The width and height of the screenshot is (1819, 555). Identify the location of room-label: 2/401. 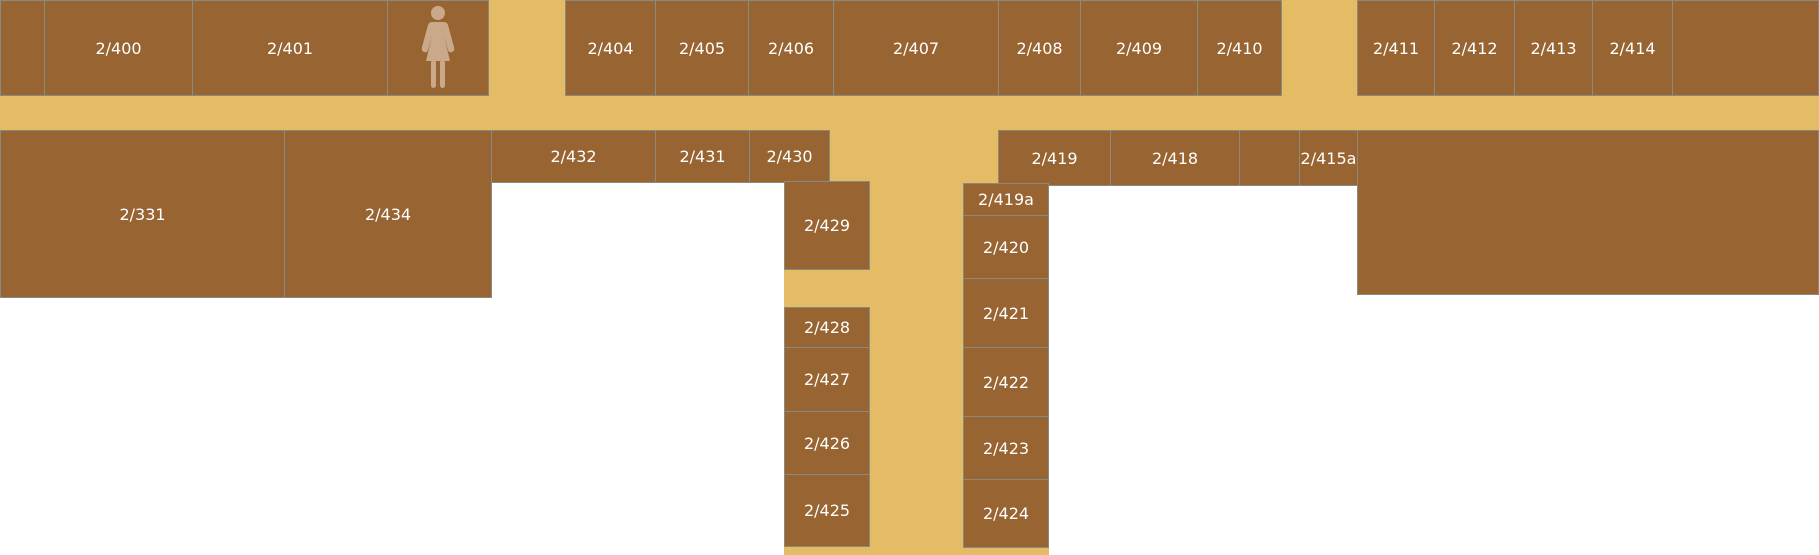
(290, 48).